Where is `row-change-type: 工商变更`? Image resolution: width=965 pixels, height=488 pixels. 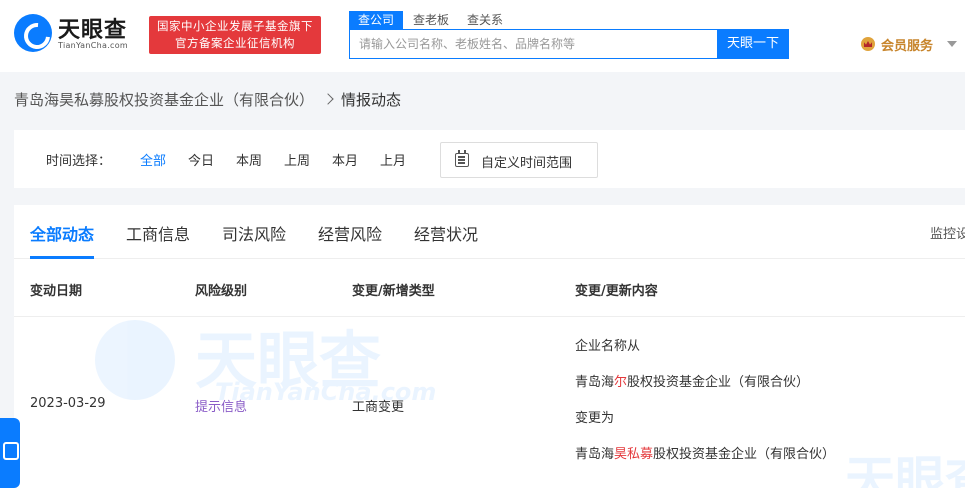
row-change-type: 工商变更 is located at coordinates (378, 407).